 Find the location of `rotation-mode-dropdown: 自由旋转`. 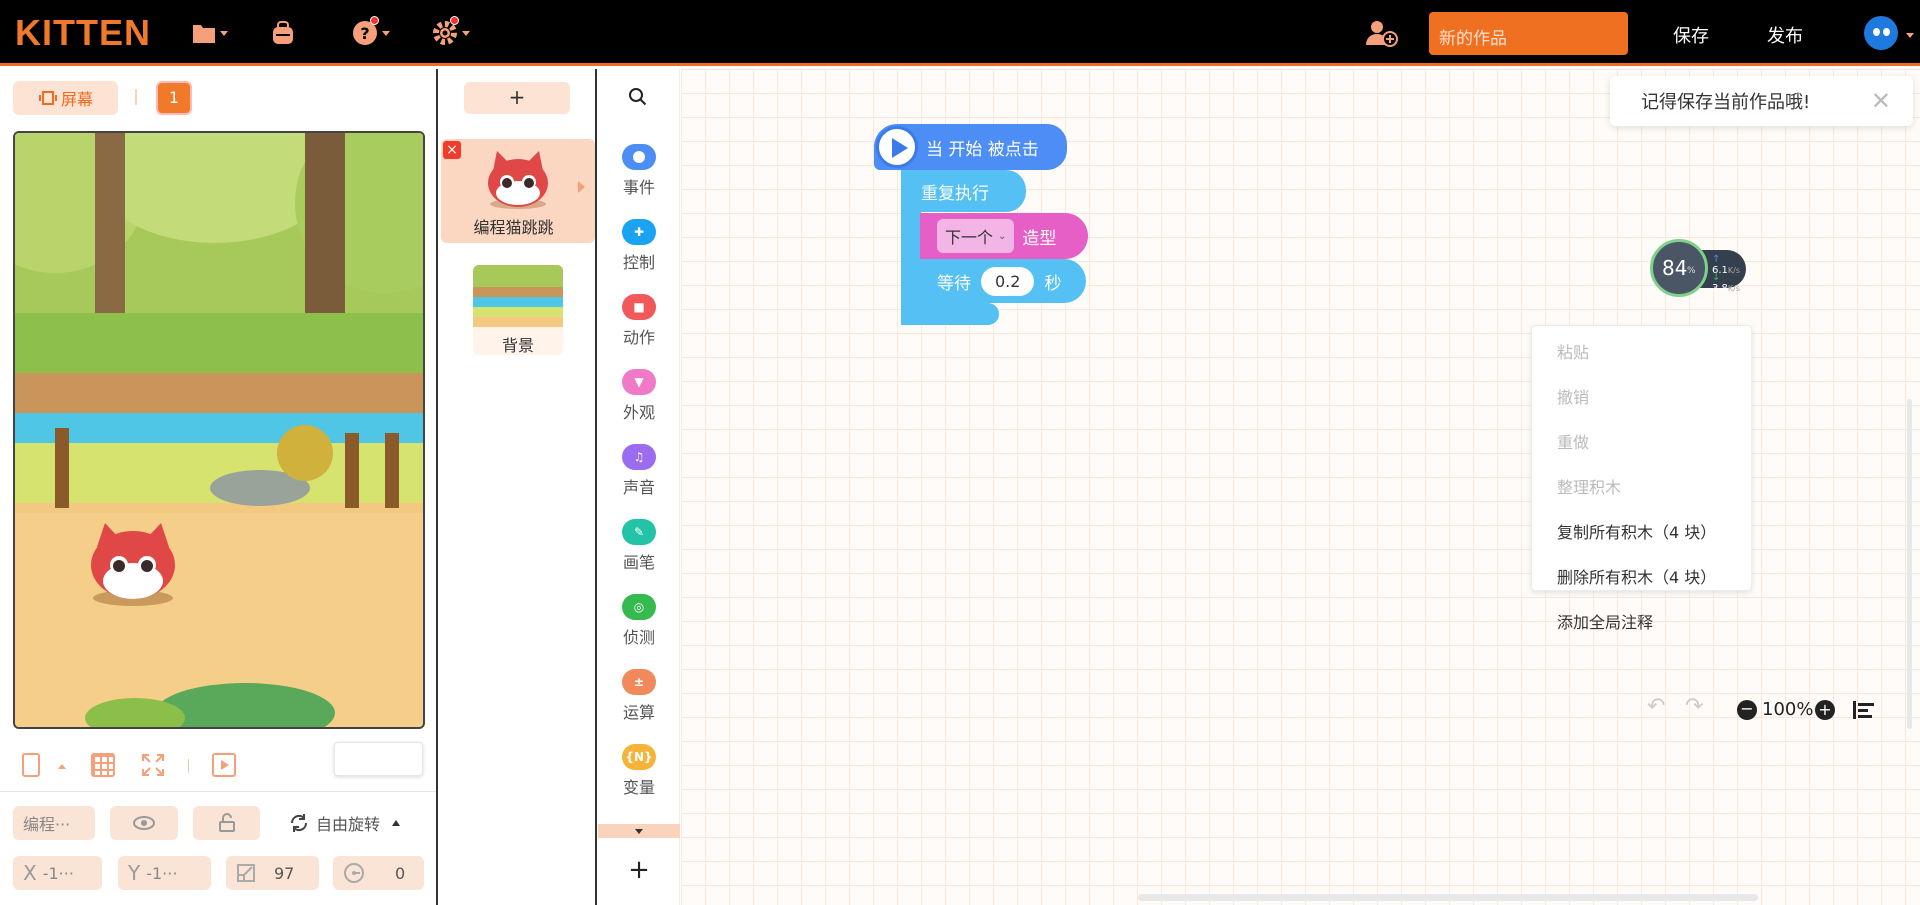

rotation-mode-dropdown: 自由旋转 is located at coordinates (344, 823).